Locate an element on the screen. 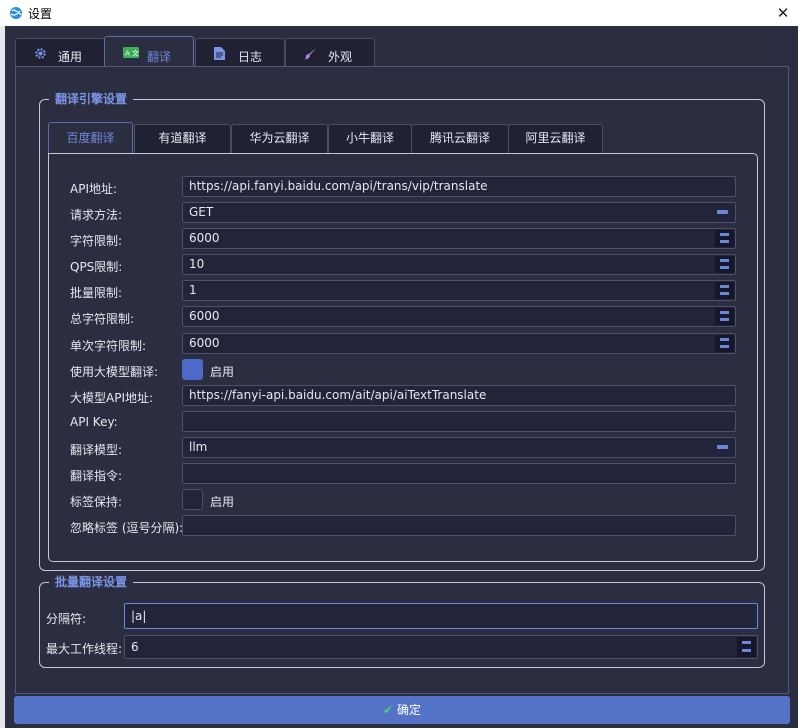  api-key-label: API Key: is located at coordinates (94, 422).